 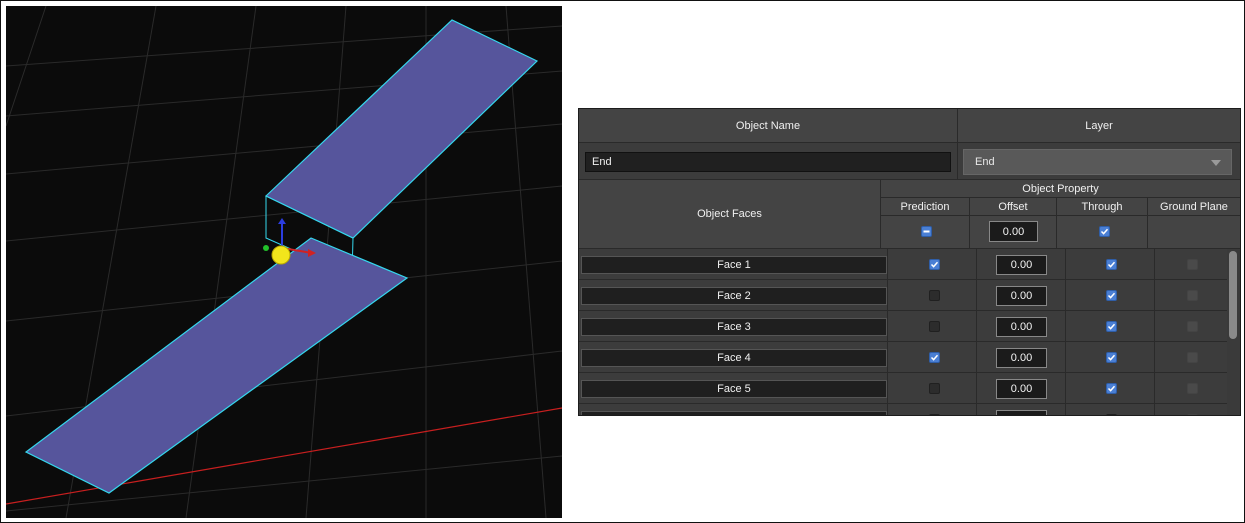 I want to click on offset-all-input: 0.00, so click(x=1013, y=231).